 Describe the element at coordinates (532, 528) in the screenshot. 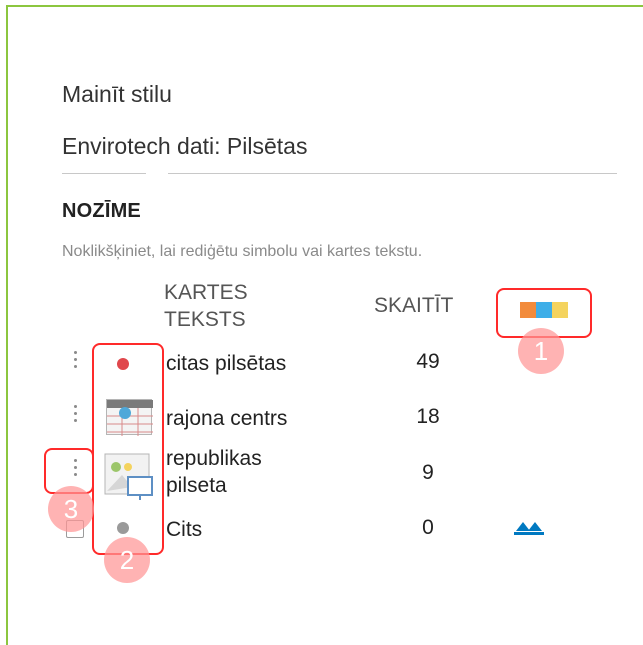

I see `sort-arrows-icon` at that location.